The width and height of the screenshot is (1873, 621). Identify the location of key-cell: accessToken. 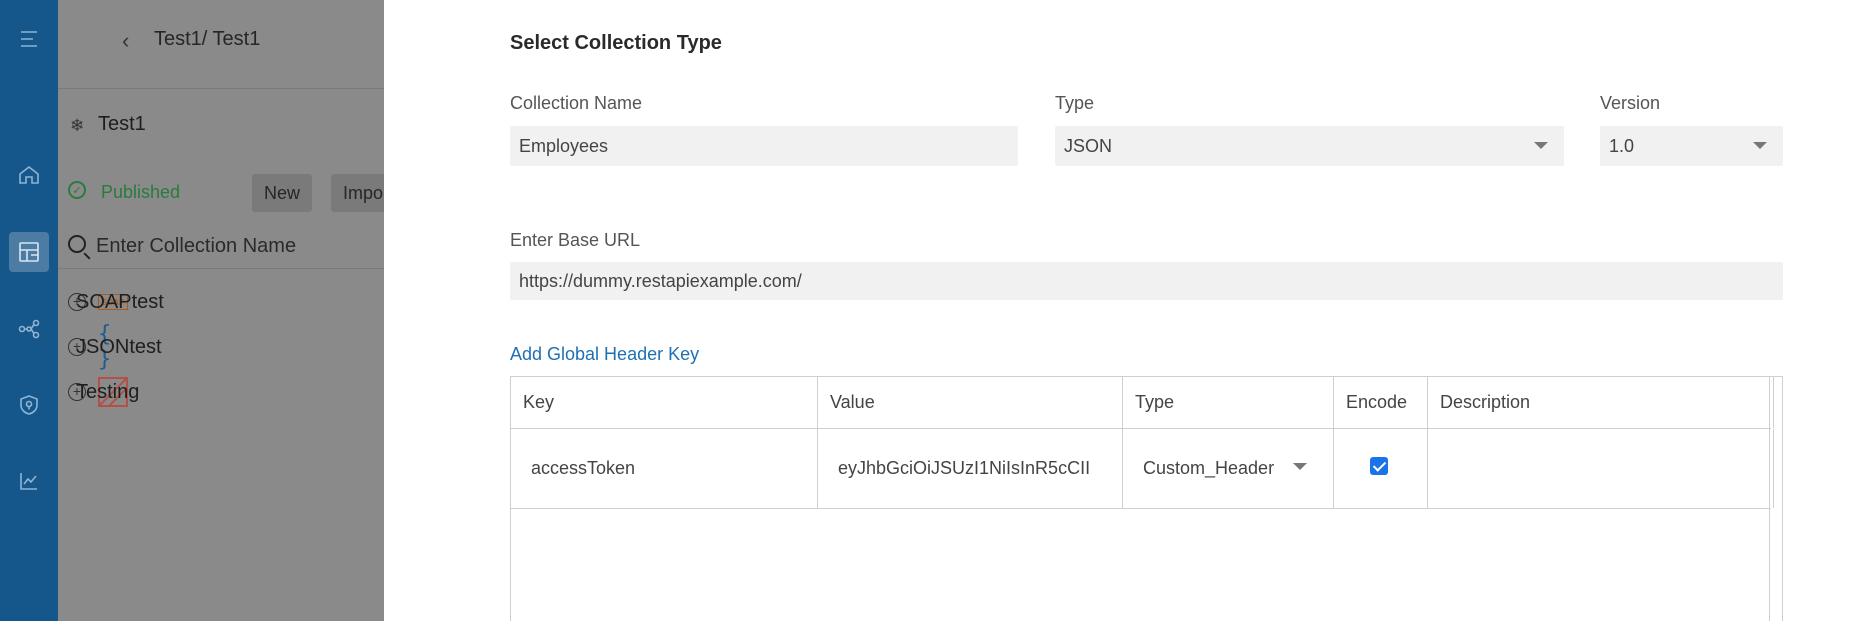
(664, 468).